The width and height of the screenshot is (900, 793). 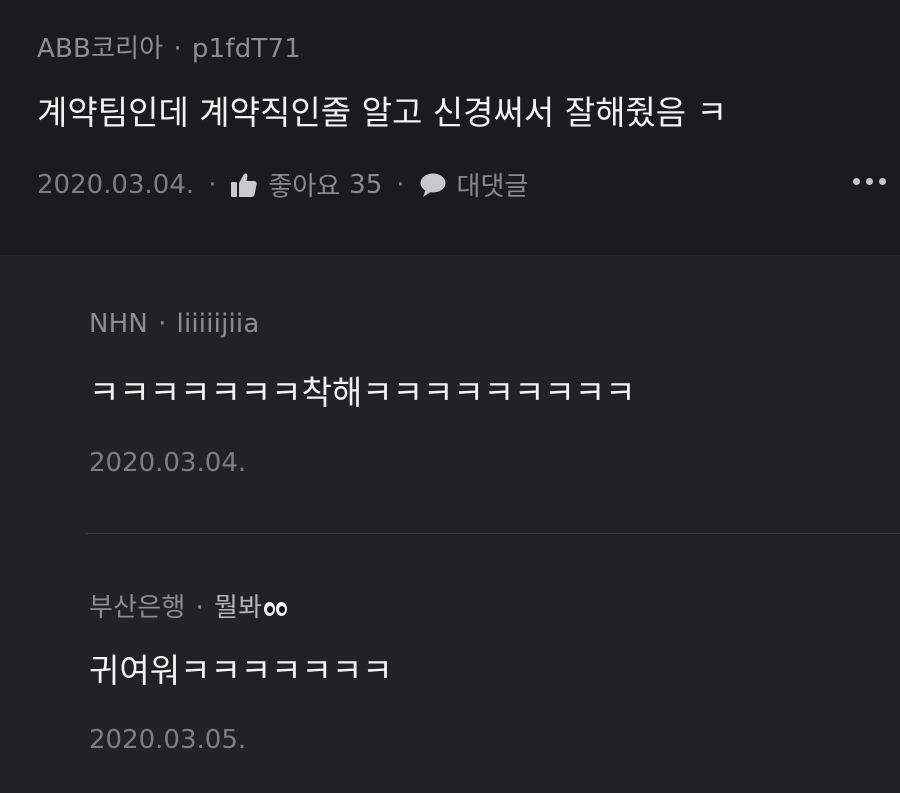 I want to click on reply-text: ㅋㅋㅋㅋㅋㅋㅋ착해ㅋㅋㅋㅋㅋㅋㅋㅋㅋ, so click(x=362, y=392).